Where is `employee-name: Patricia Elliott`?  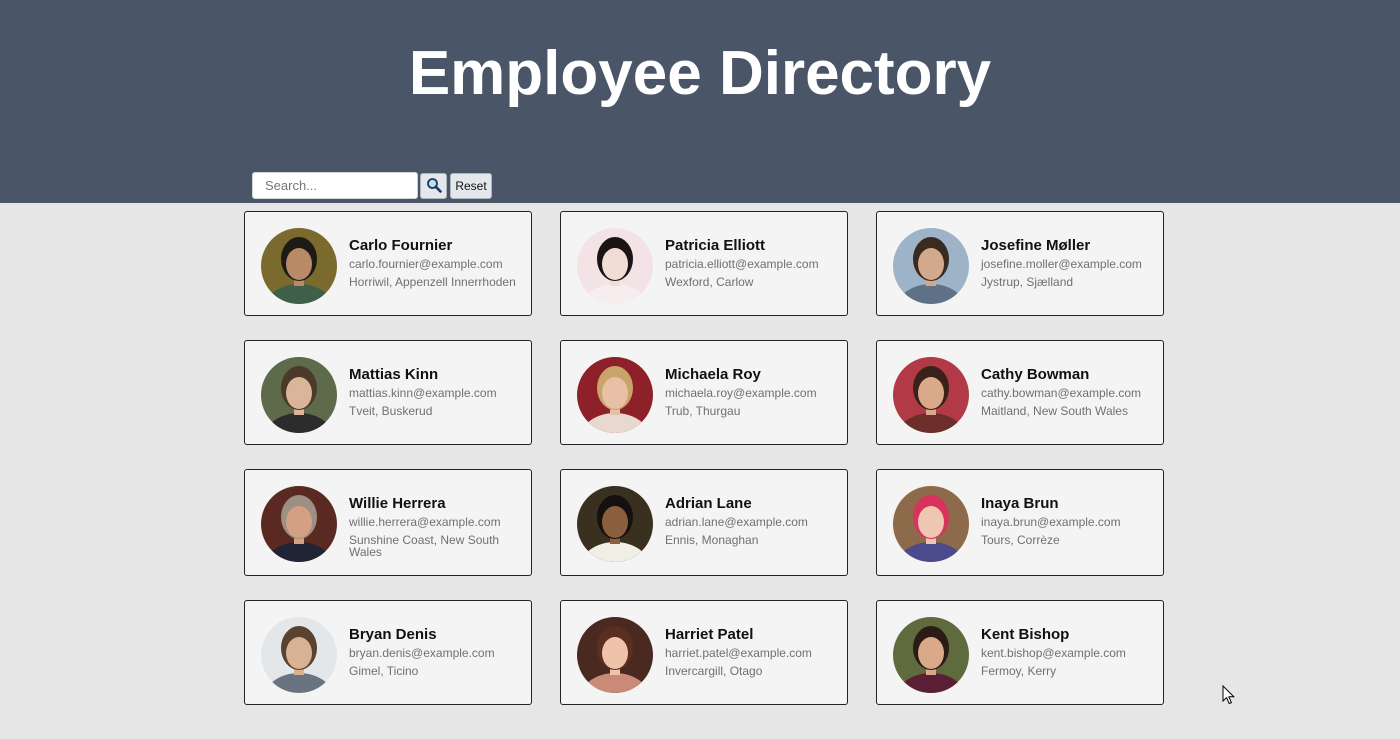 employee-name: Patricia Elliott is located at coordinates (715, 245).